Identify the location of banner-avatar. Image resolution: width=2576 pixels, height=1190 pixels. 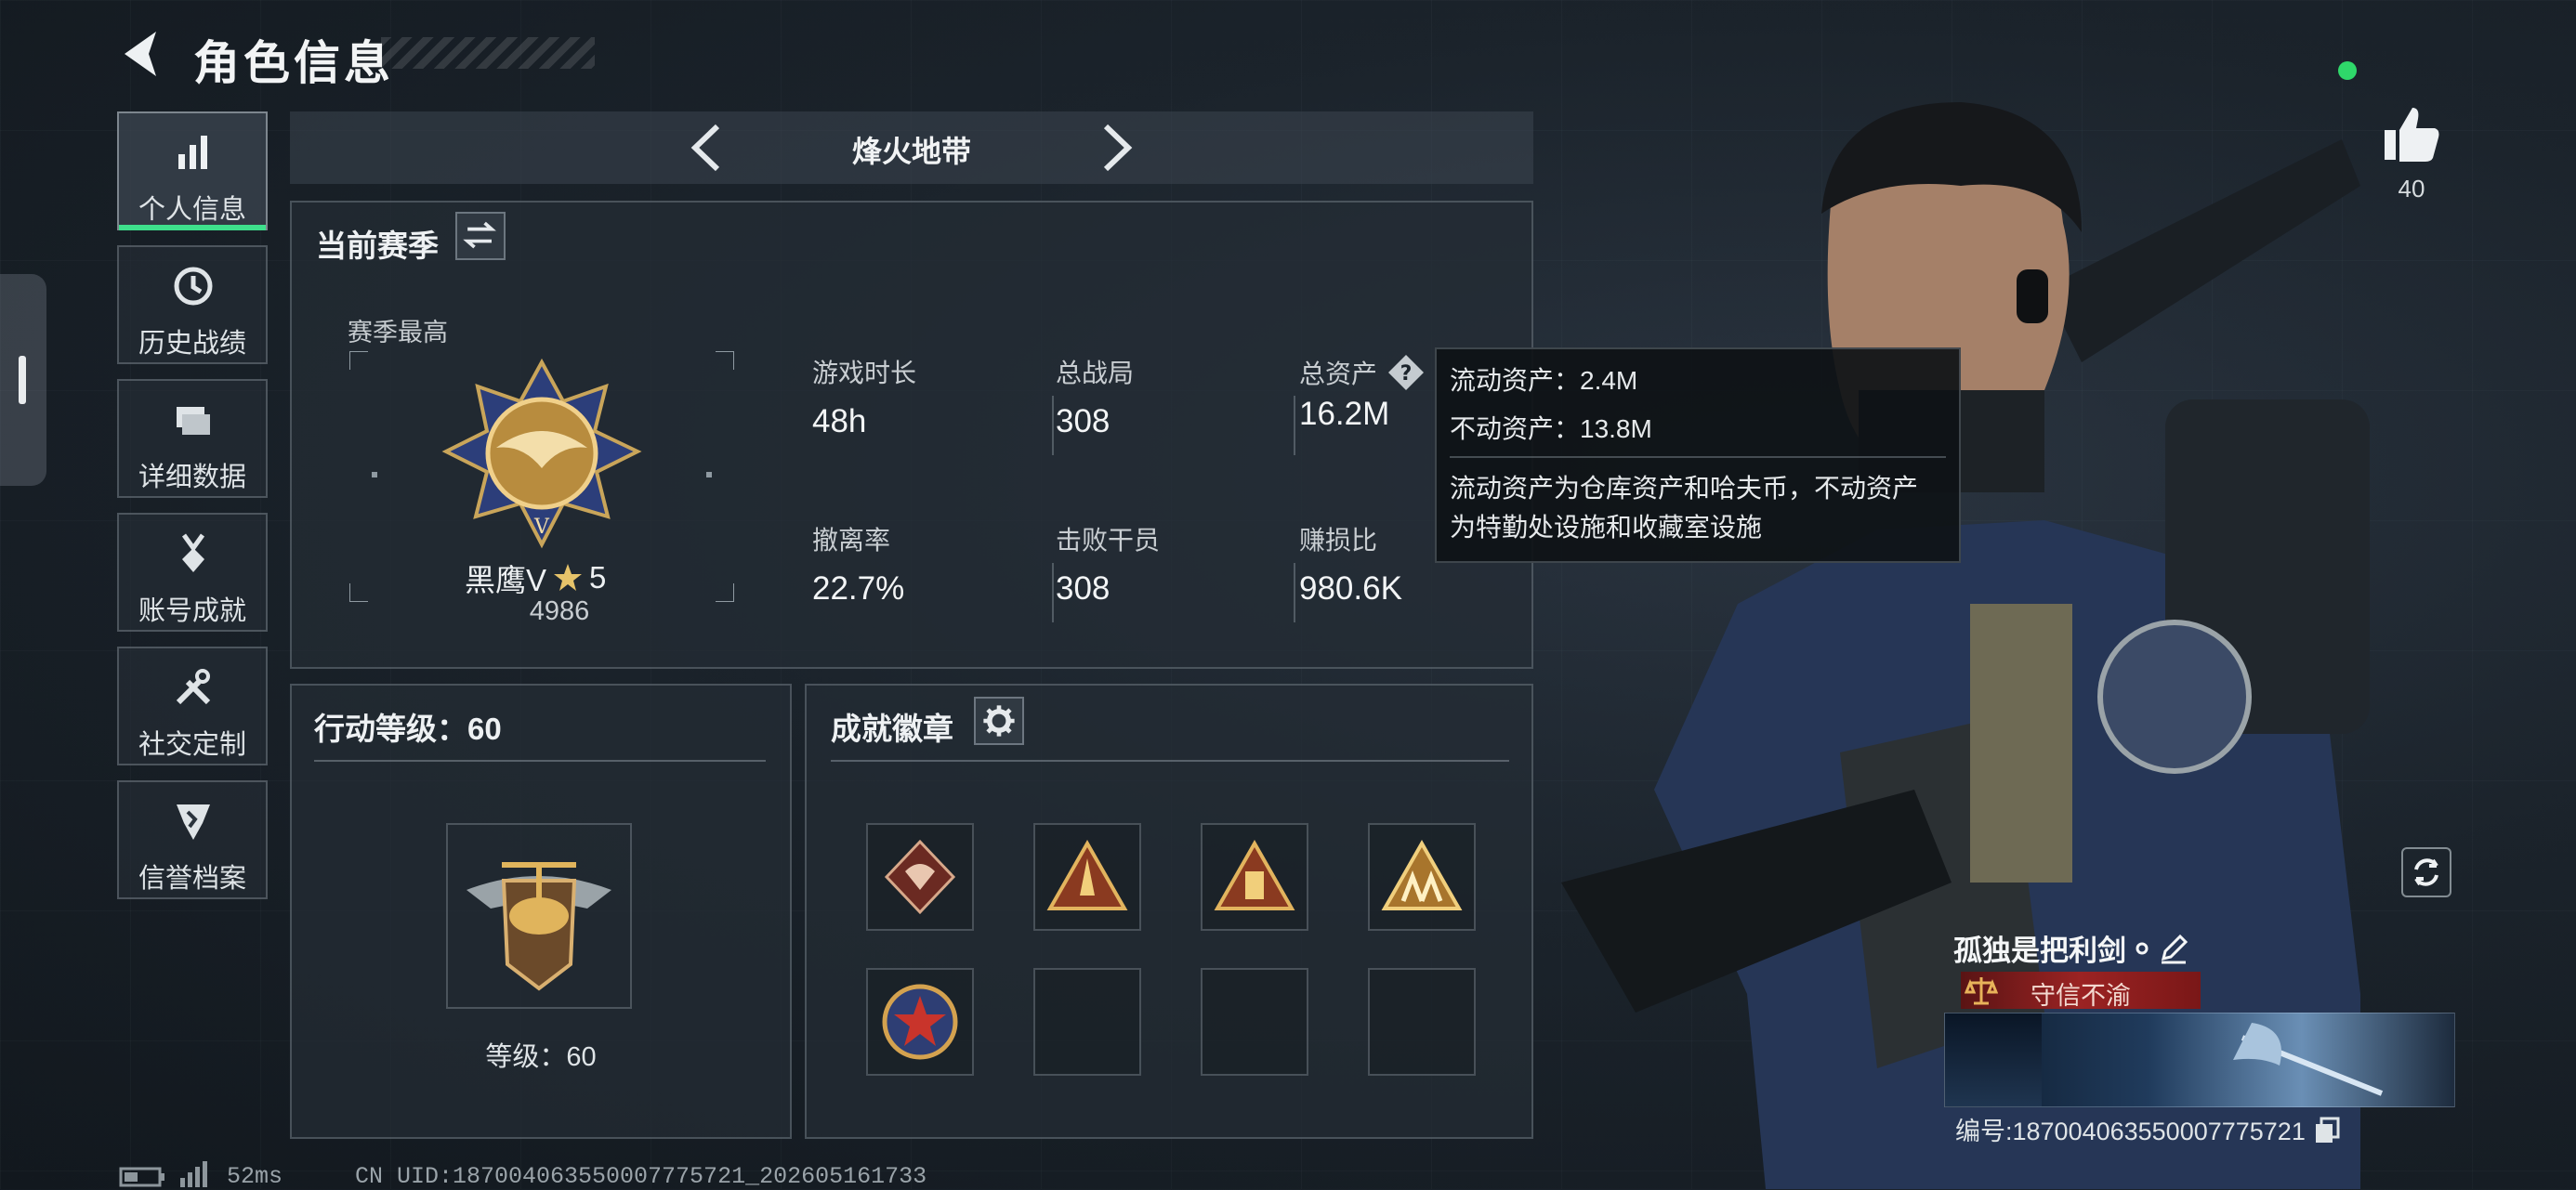
(1993, 1059).